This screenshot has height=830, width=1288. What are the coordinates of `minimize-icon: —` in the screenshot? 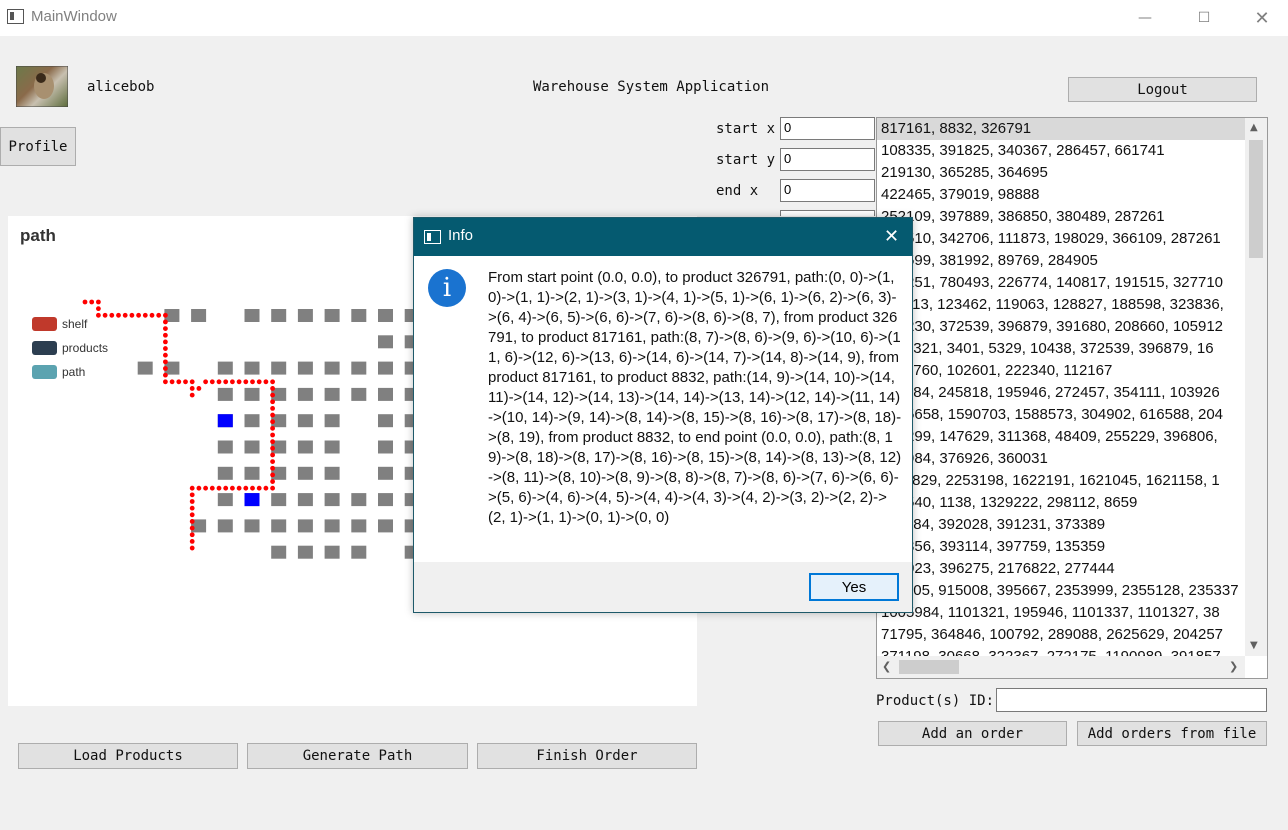 It's located at (1145, 18).